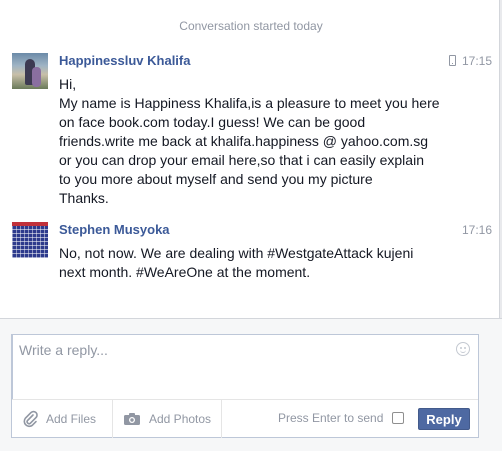 Image resolution: width=502 pixels, height=451 pixels. I want to click on emoji-icon, so click(463, 349).